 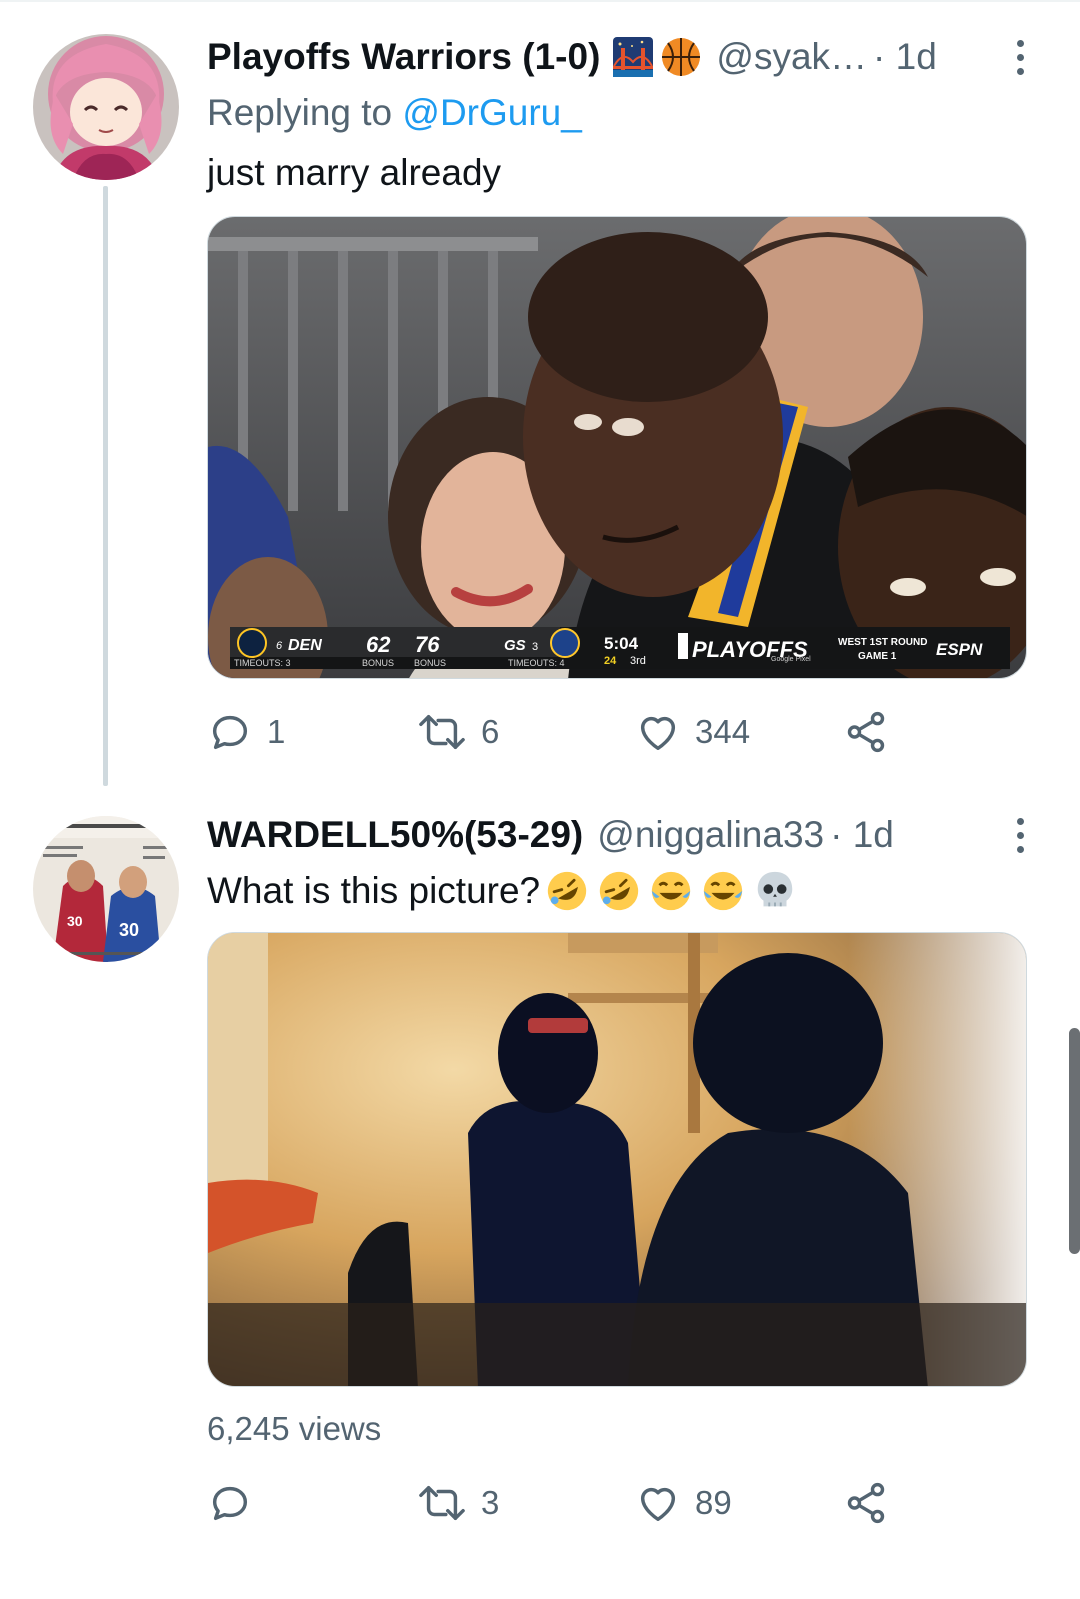 What do you see at coordinates (877, 656) in the screenshot?
I see `game-label: GAME 1` at bounding box center [877, 656].